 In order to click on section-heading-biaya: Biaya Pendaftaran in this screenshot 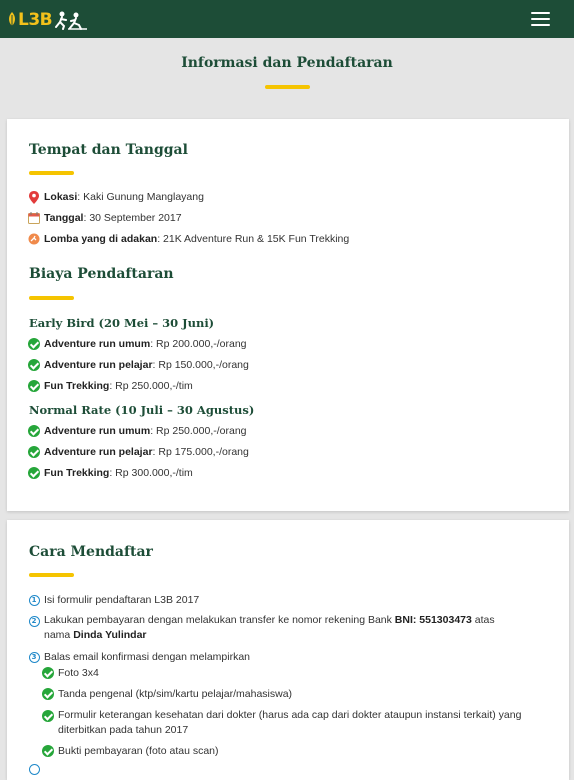, I will do `click(101, 274)`.